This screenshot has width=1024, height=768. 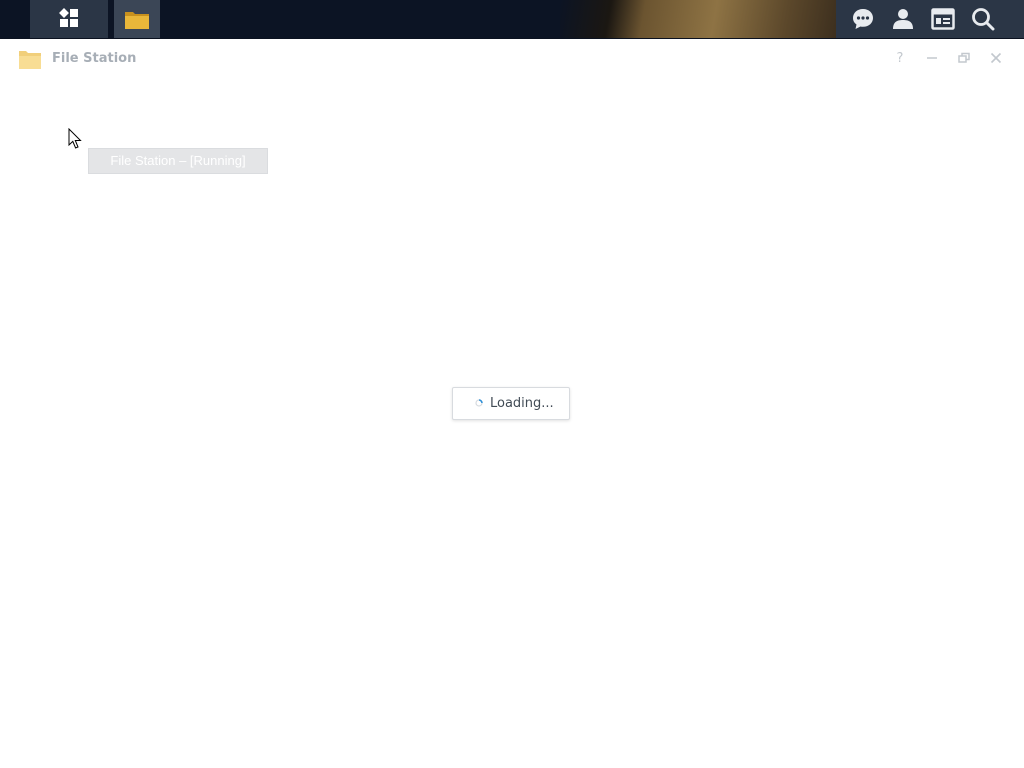 I want to click on main-menu-button, so click(x=69, y=19).